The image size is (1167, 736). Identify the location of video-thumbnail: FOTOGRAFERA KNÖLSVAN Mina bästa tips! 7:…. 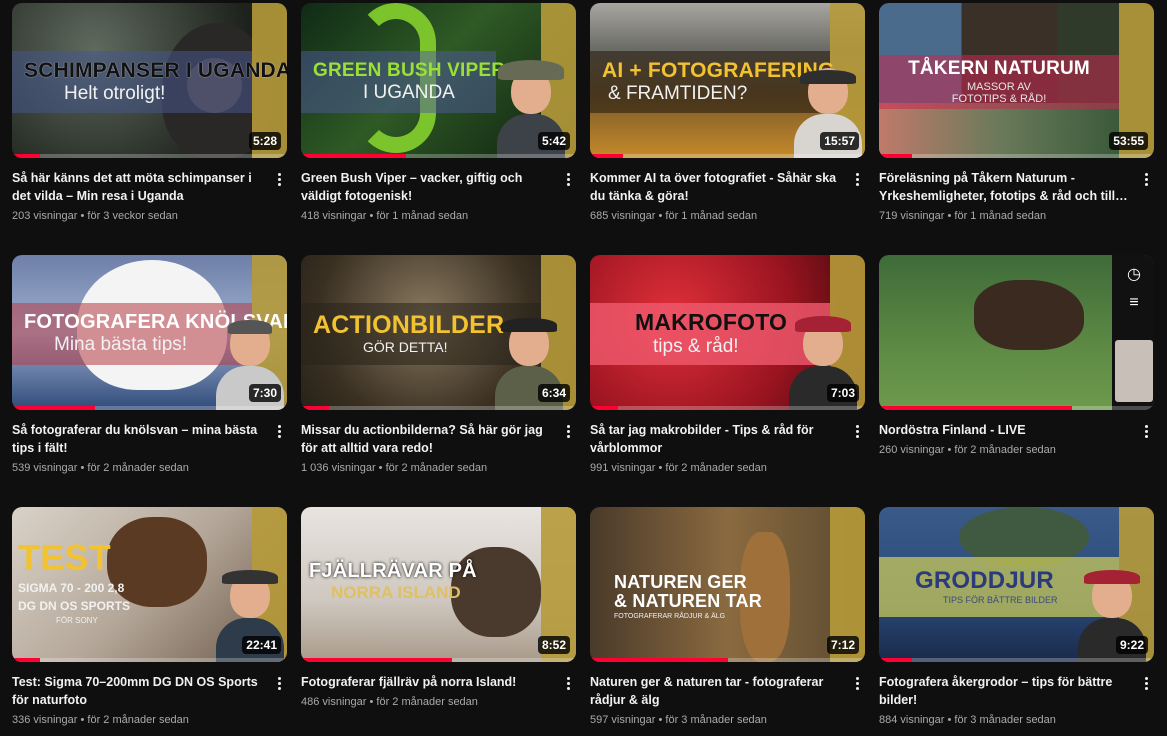
(149, 332).